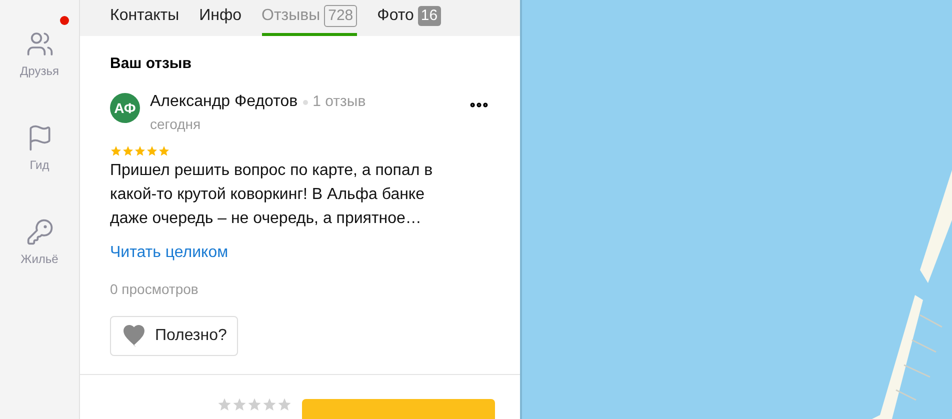  Describe the element at coordinates (341, 16) in the screenshot. I see `count-badge: 728` at that location.